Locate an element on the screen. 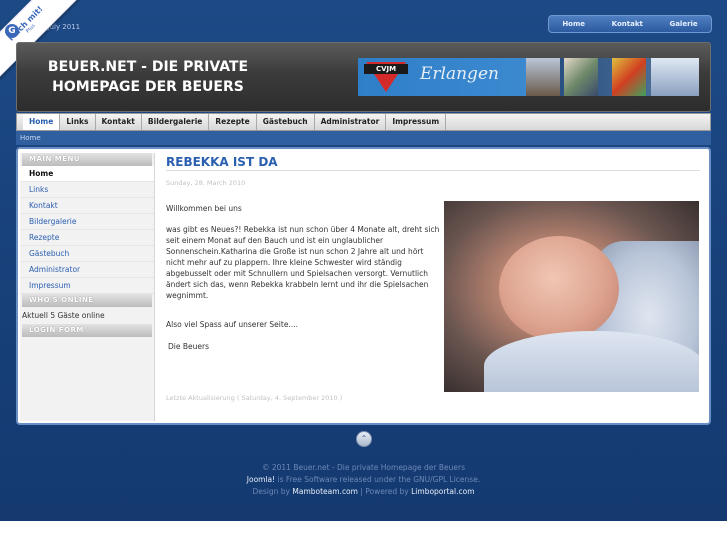 The image size is (727, 545). sidebar-item-gaestebuch: Gästebuch is located at coordinates (87, 254).